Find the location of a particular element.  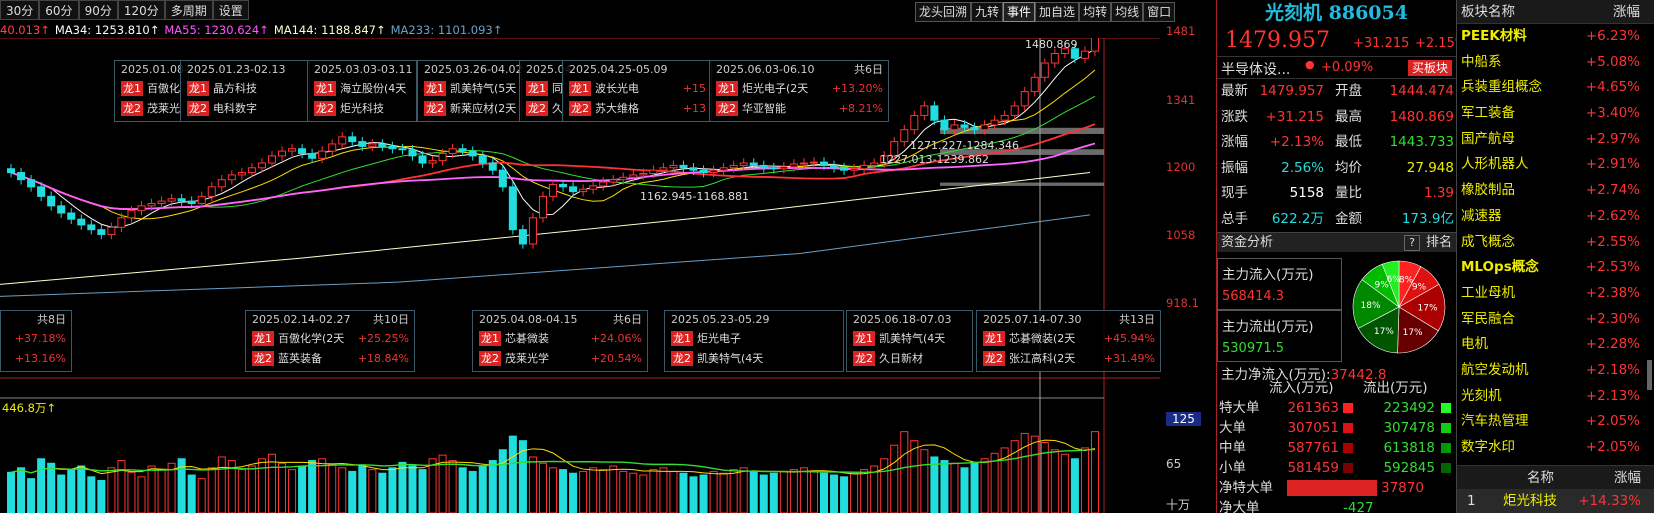

dragon-period-box: 2025.05.23-05.29 龙1 炬光电子 龙2 凯美特气(4天 is located at coordinates (754, 341).